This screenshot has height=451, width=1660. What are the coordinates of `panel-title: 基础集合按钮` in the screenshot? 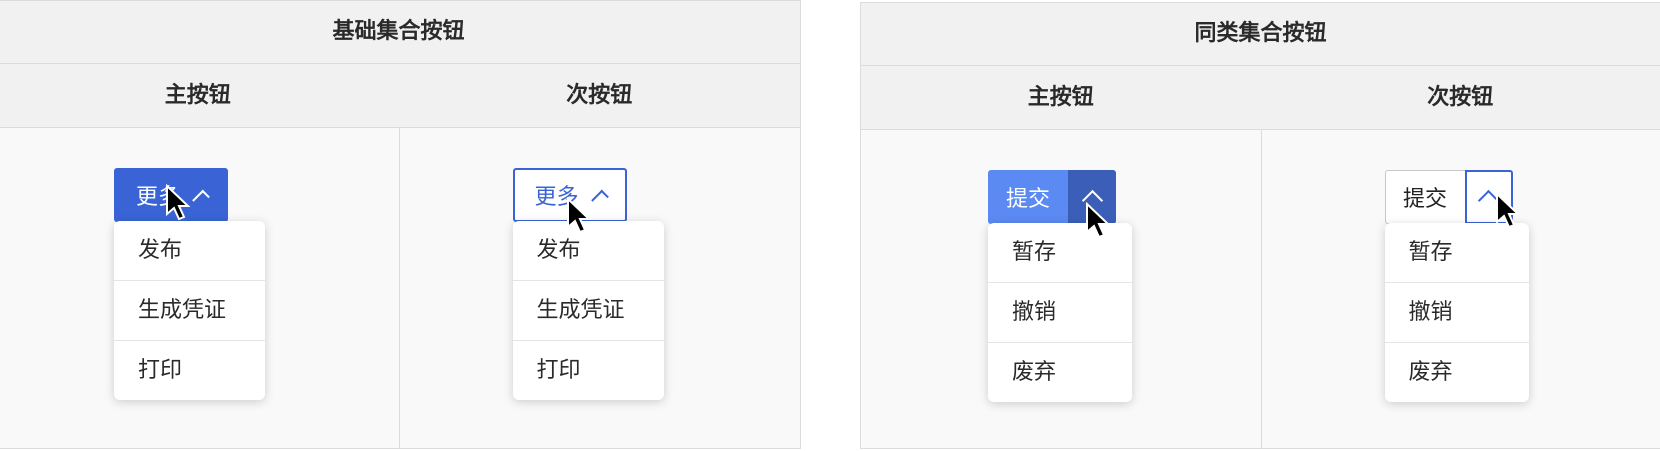 It's located at (400, 32).